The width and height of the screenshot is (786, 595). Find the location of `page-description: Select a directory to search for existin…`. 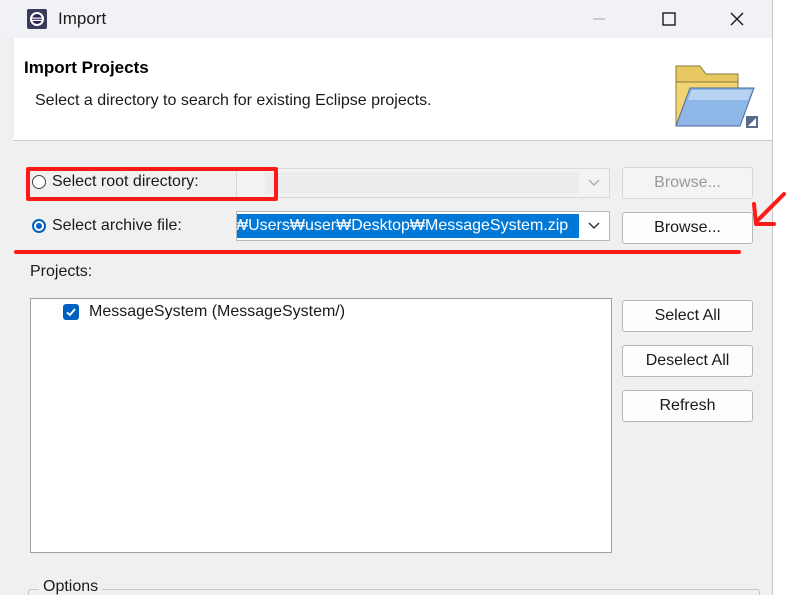

page-description: Select a directory to search for existin… is located at coordinates (233, 100).